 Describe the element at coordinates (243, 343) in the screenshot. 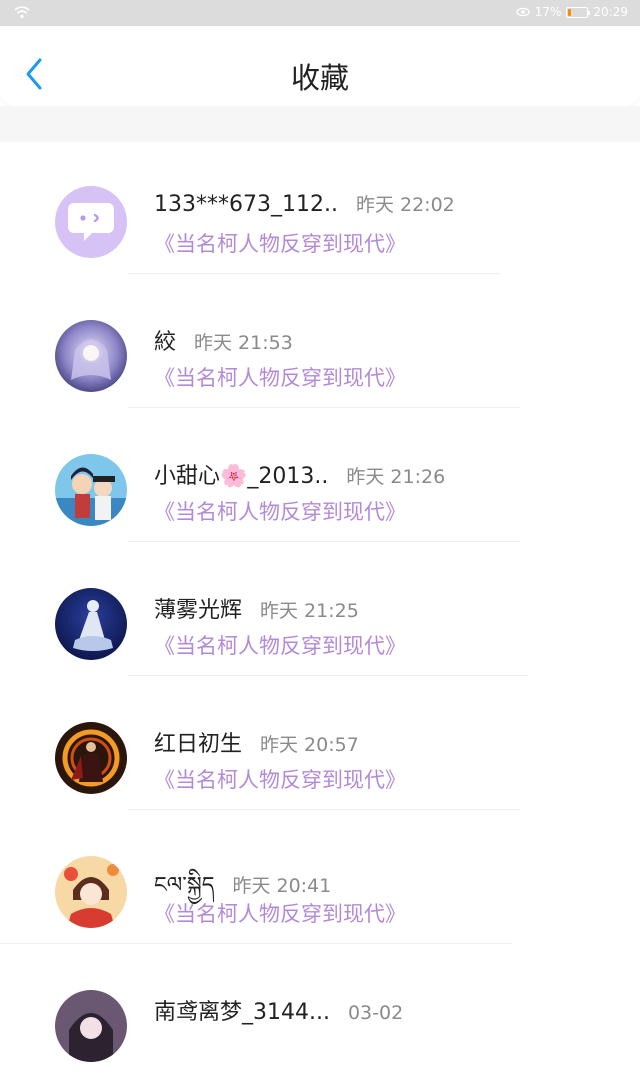

I see `timestamp: 昨天 21:53` at that location.